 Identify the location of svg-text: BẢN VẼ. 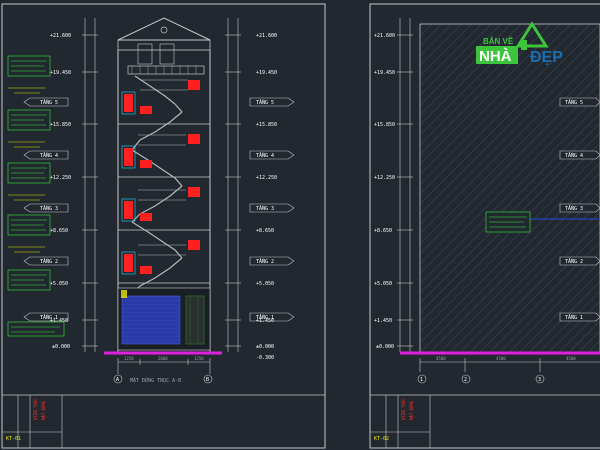
(498, 41).